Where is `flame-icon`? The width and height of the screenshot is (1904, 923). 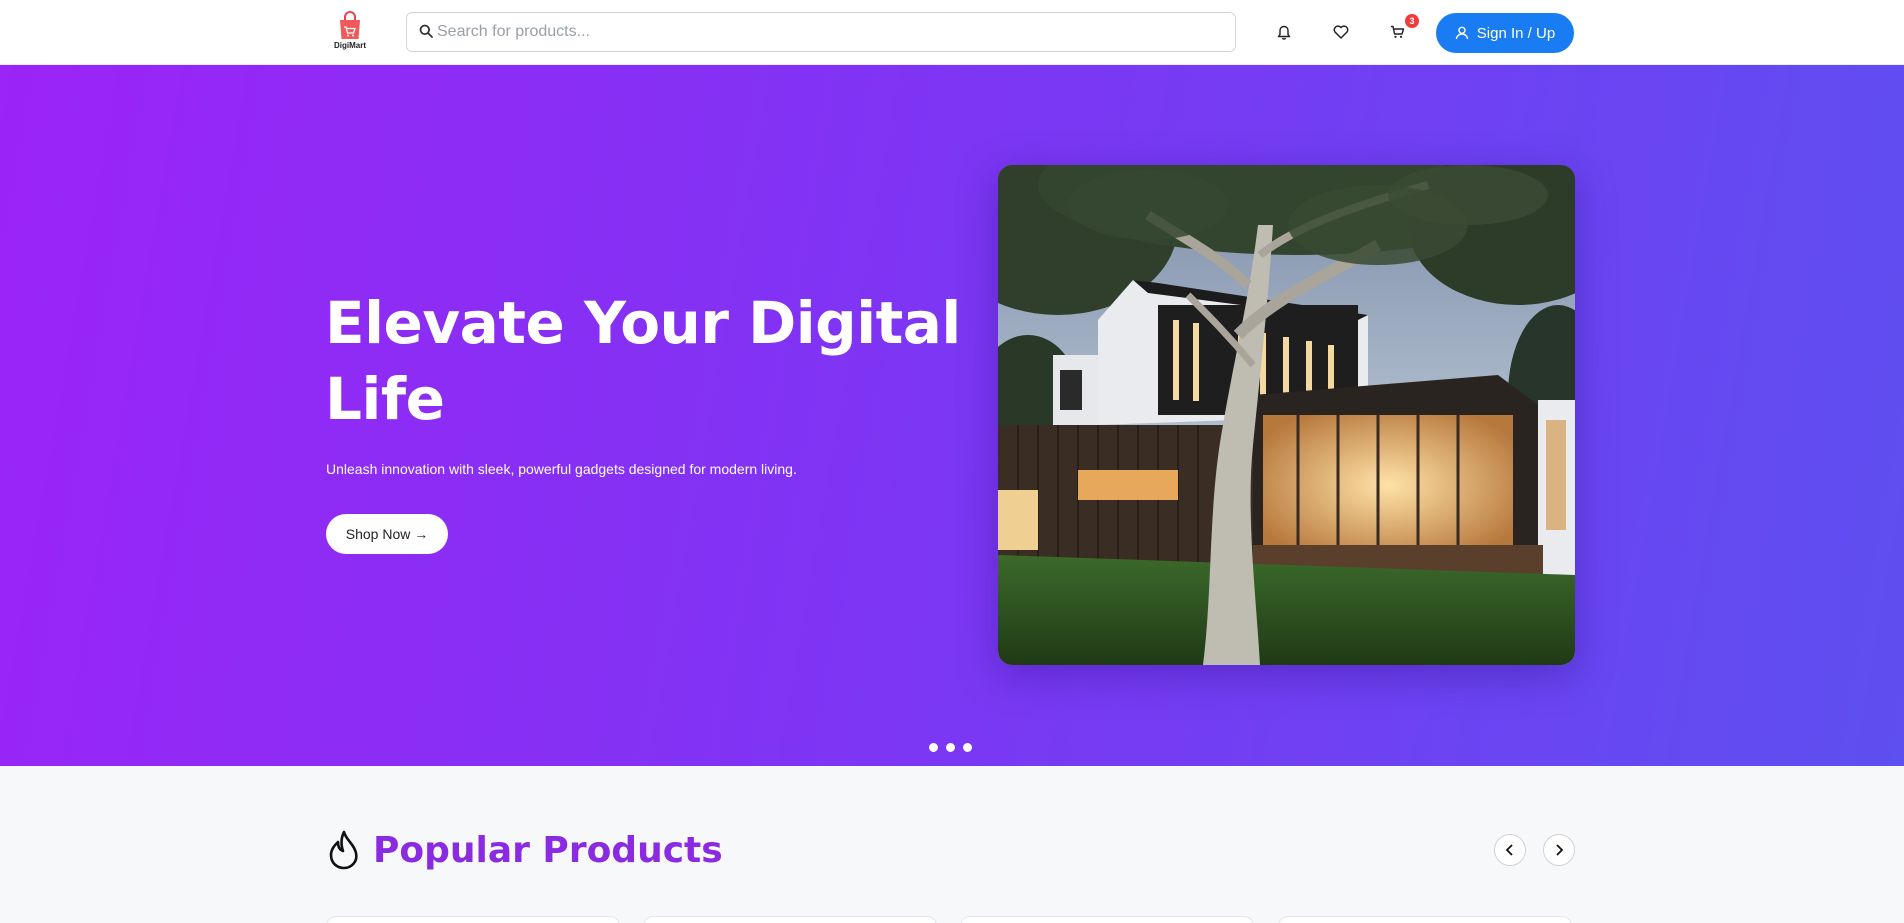 flame-icon is located at coordinates (343, 850).